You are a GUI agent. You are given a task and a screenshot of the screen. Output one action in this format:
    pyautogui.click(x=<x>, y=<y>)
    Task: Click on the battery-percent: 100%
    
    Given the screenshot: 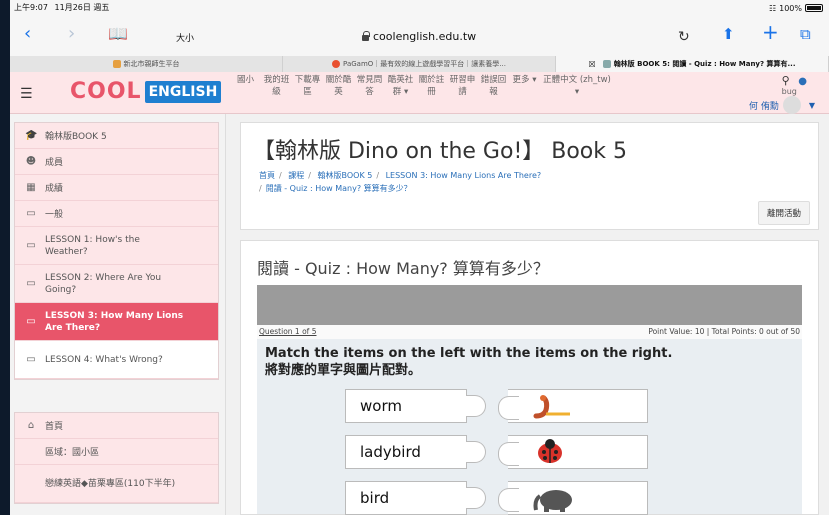 What is the action you would take?
    pyautogui.click(x=790, y=8)
    